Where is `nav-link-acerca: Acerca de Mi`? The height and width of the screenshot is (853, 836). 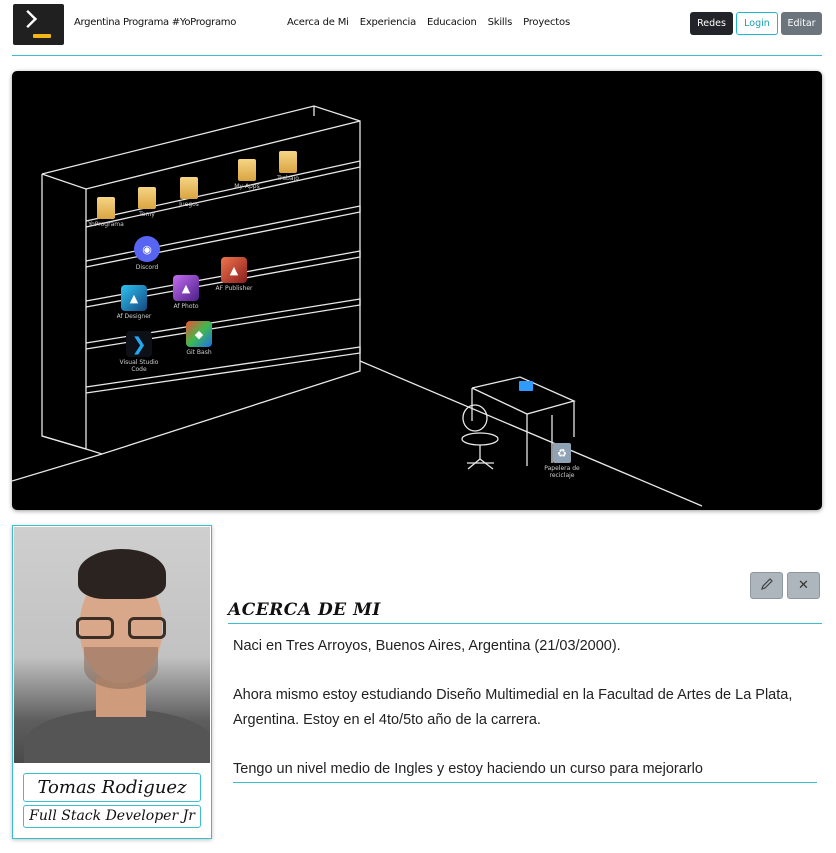 nav-link-acerca: Acerca de Mi is located at coordinates (318, 22).